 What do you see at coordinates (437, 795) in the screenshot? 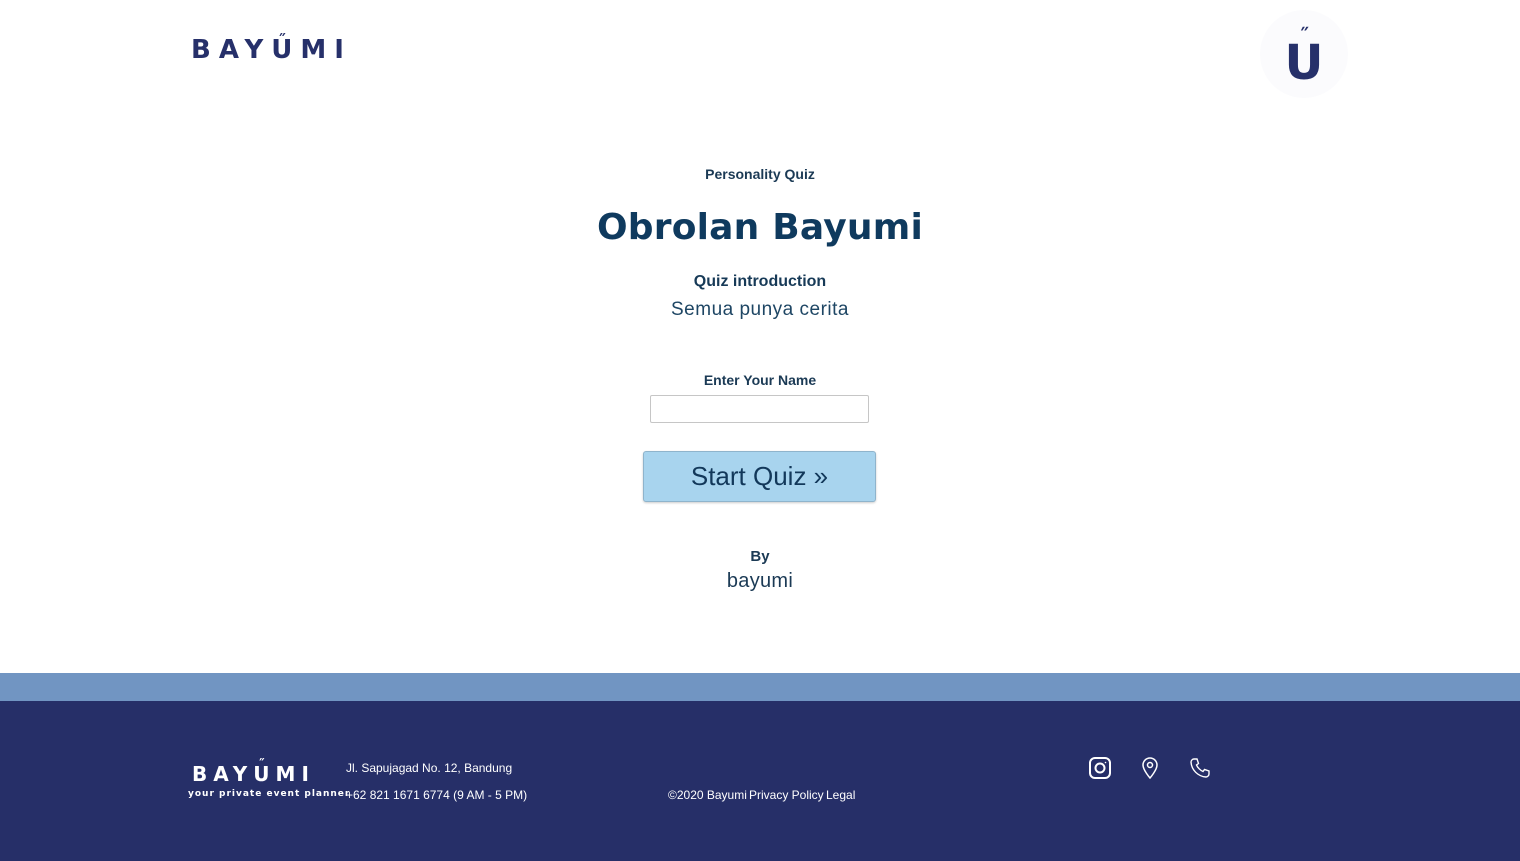
I see `footer-phone: +62 821 1671 6774 (9 AM - 5 PM)` at bounding box center [437, 795].